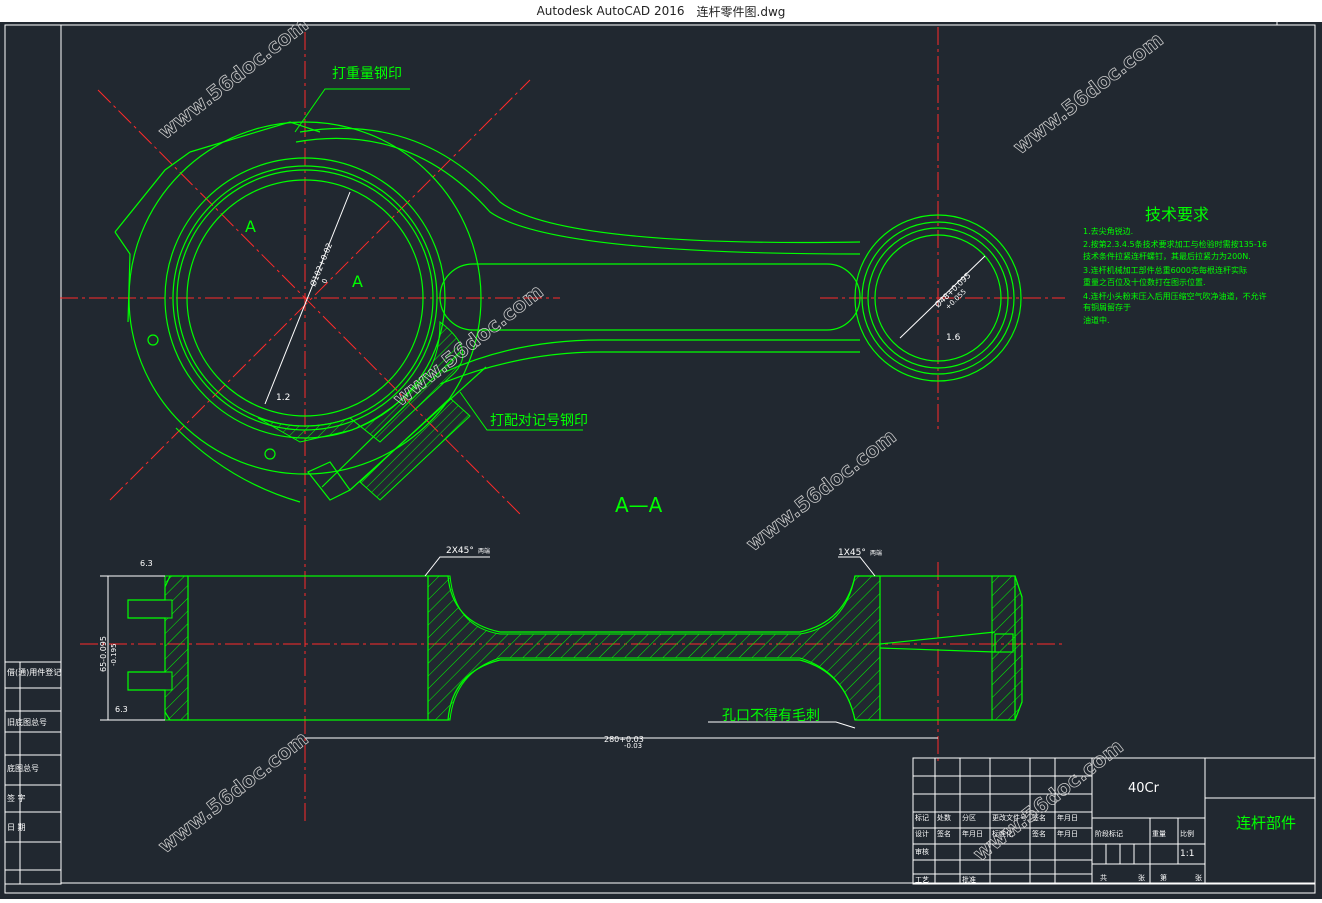 Image resolution: width=1322 pixels, height=903 pixels. I want to click on tb-label-sheets2: 张, so click(1198, 877).